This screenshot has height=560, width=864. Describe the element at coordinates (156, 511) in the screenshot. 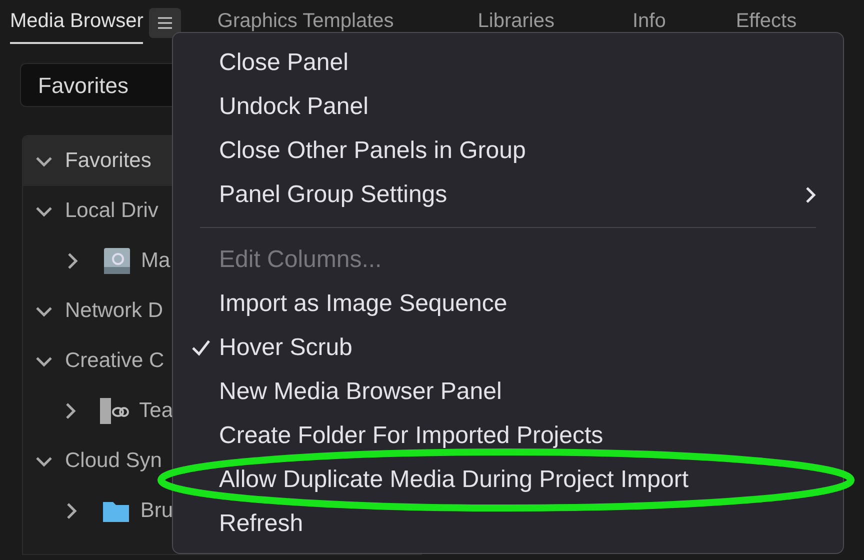

I see `tree-label: Bru` at that location.